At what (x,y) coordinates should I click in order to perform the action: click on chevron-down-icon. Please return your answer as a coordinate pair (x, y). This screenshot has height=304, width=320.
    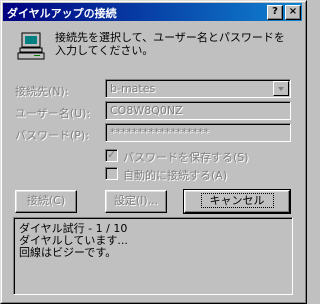
    Looking at the image, I should click on (281, 88).